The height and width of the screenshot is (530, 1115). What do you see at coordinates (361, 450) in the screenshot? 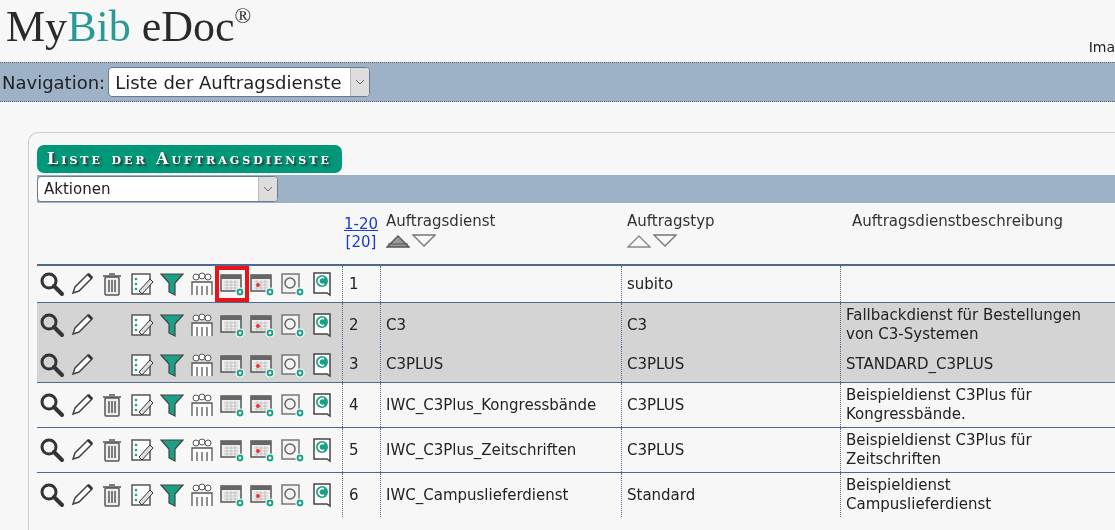
I see `table-cell: 5` at bounding box center [361, 450].